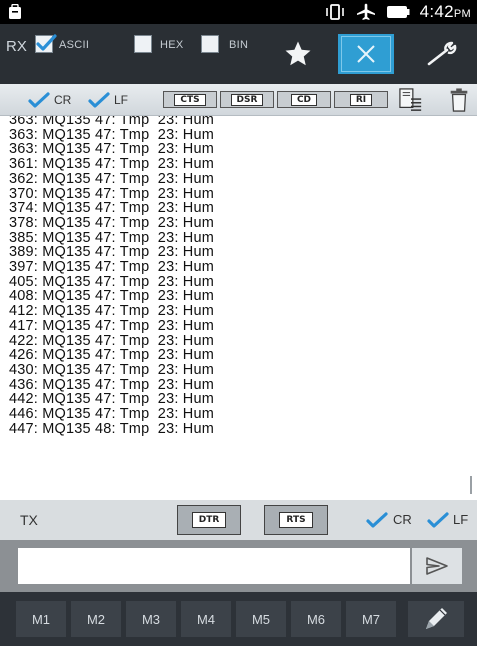 This screenshot has width=477, height=646. Describe the element at coordinates (39, 100) in the screenshot. I see `cr-checkmark-icon` at that location.